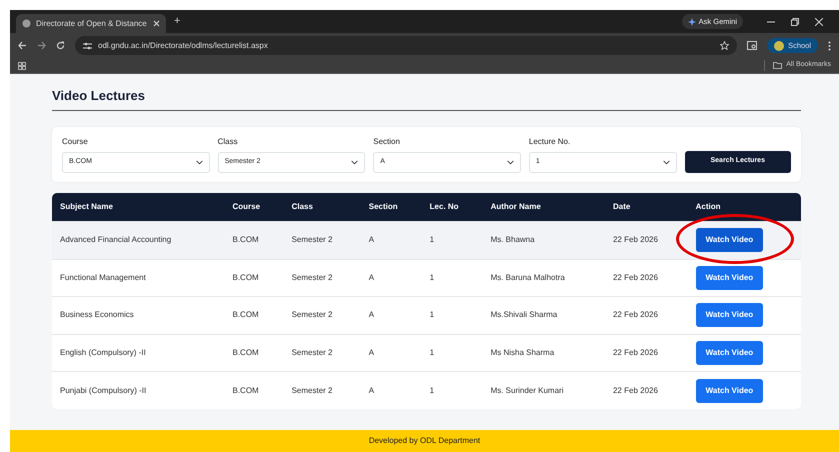 The width and height of the screenshot is (839, 452). I want to click on table-cell: Ms Nisha Sharma, so click(543, 353).